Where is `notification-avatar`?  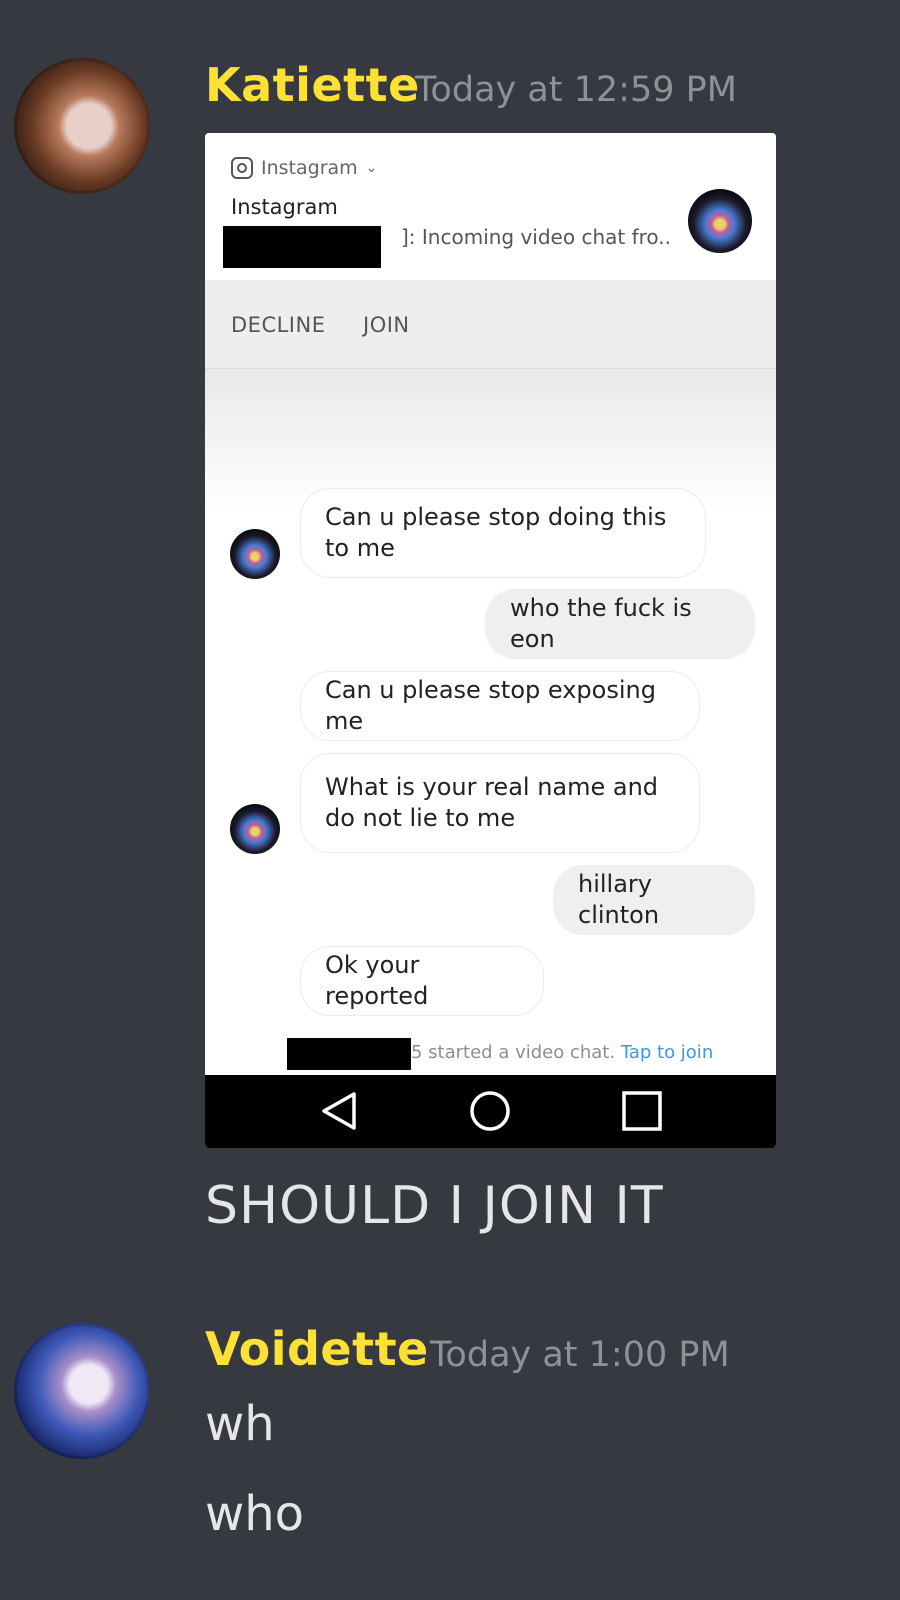
notification-avatar is located at coordinates (720, 221).